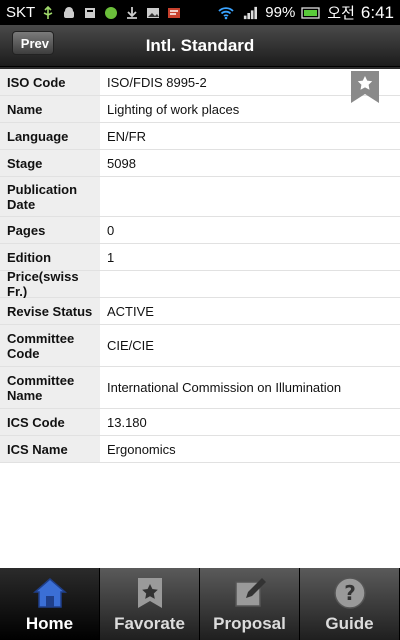 The height and width of the screenshot is (640, 400). I want to click on detail-value: CIE/CIE, so click(130, 345).